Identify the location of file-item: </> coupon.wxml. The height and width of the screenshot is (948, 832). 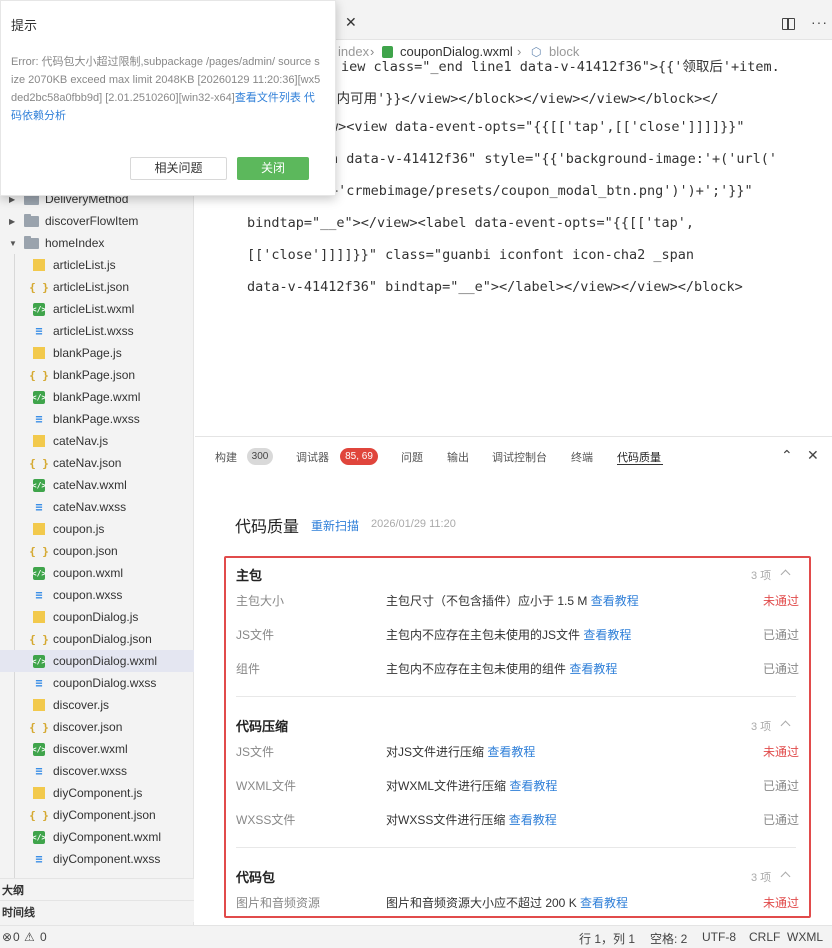
(97, 573).